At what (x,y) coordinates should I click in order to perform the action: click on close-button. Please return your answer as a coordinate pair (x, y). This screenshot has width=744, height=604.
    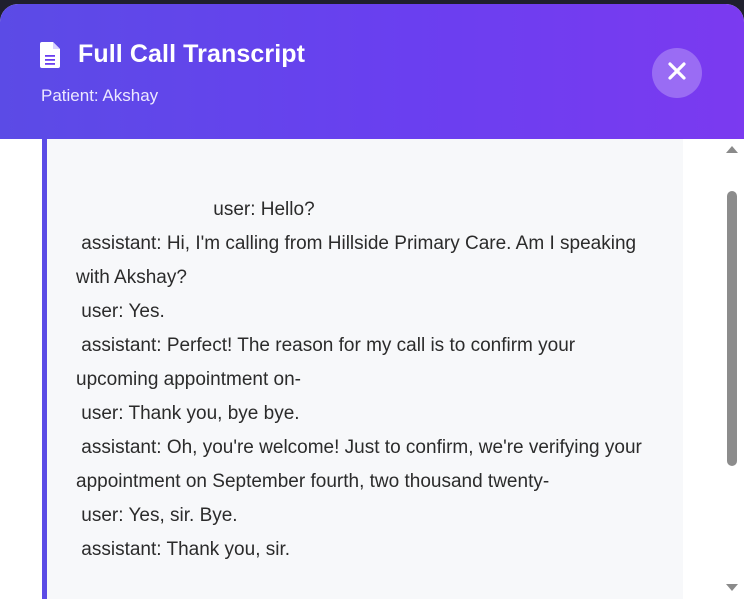
    Looking at the image, I should click on (677, 73).